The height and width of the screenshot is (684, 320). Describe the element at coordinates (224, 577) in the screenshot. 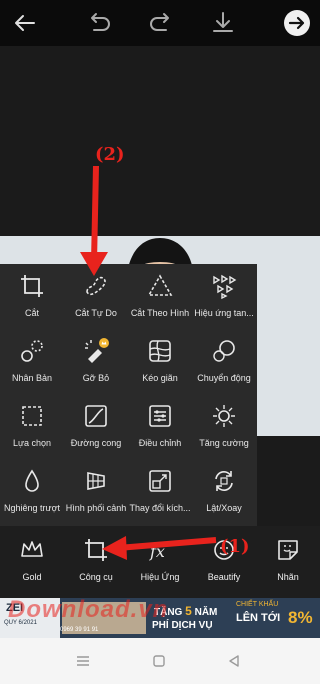

I see `nav-label: Beautify` at that location.